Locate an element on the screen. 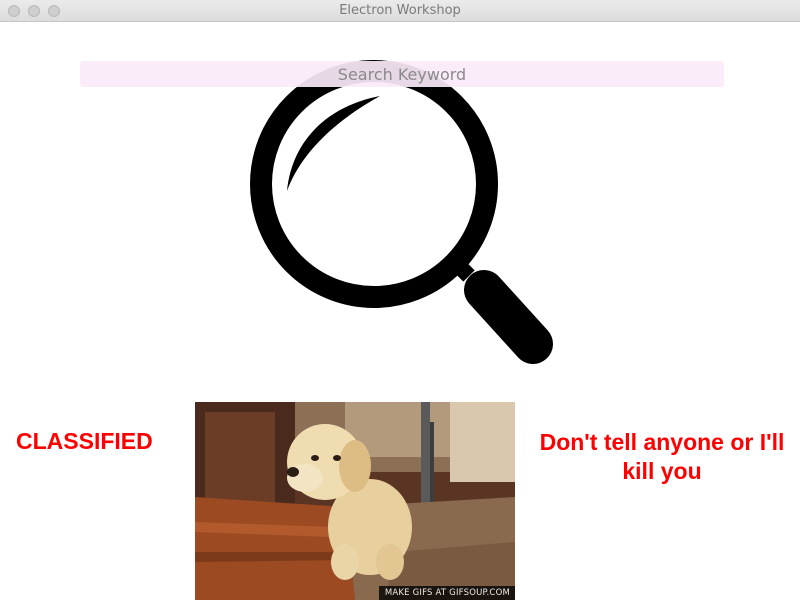 This screenshot has height=600, width=800. classified-label: CLASSIFIED is located at coordinates (84, 441).